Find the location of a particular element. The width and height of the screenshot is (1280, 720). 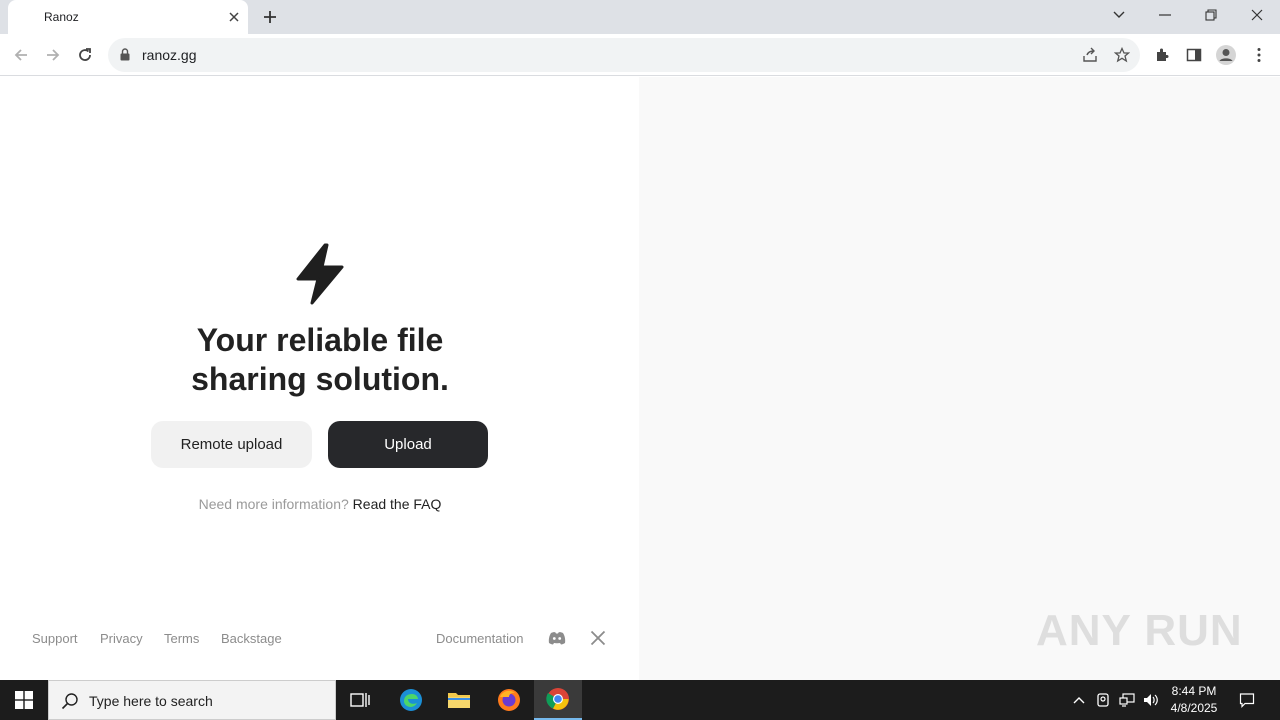

tab-title: Ranoz is located at coordinates (61, 17).